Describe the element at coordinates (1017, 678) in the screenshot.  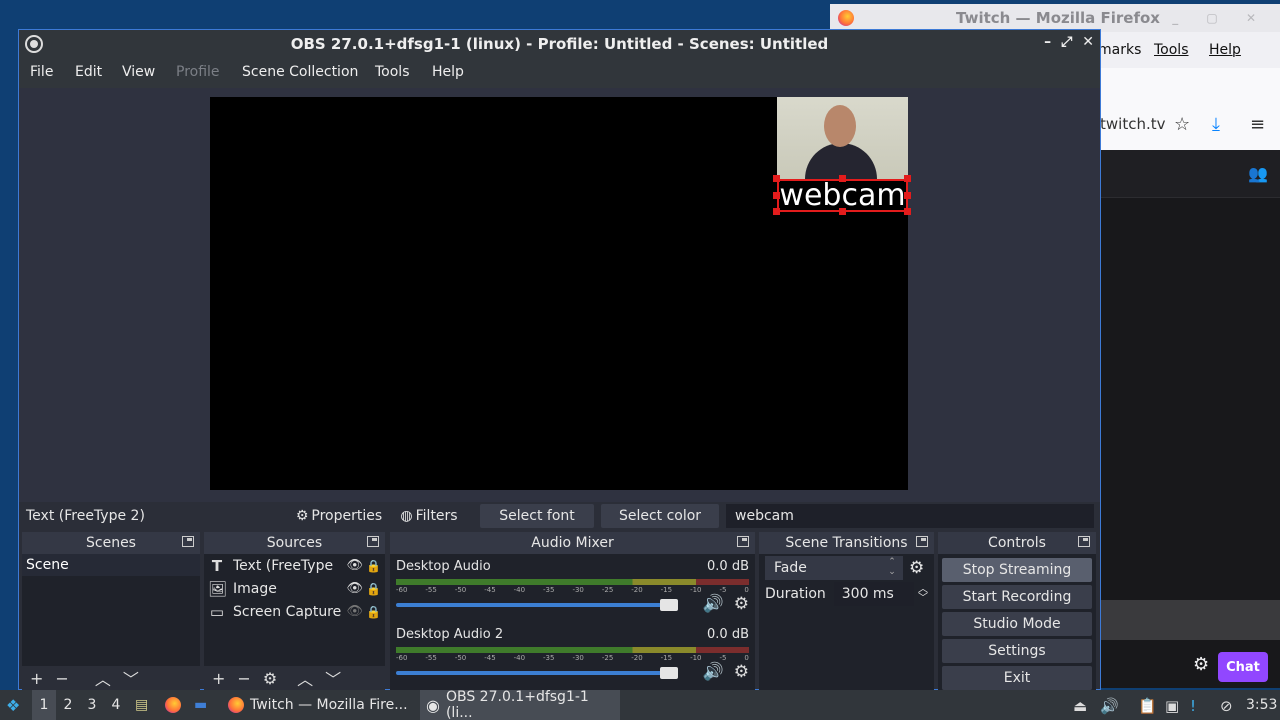
I see `exit-button: Exit` at that location.